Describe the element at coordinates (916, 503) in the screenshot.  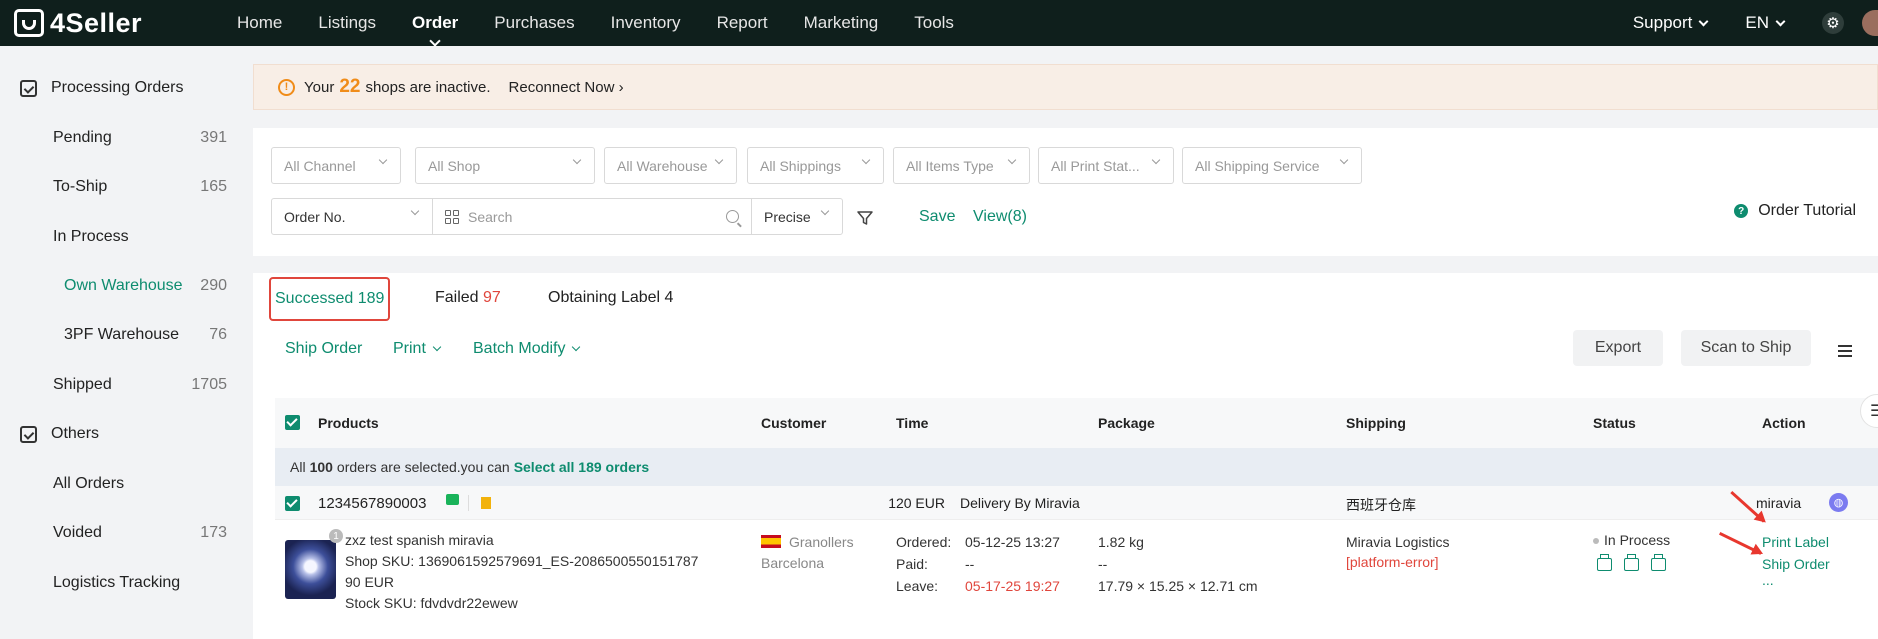
I see `order-amount: 120 EUR` at that location.